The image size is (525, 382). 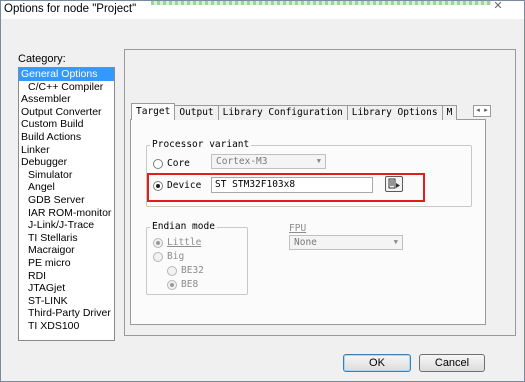 I want to click on device-highlight-annotation, so click(x=286, y=187).